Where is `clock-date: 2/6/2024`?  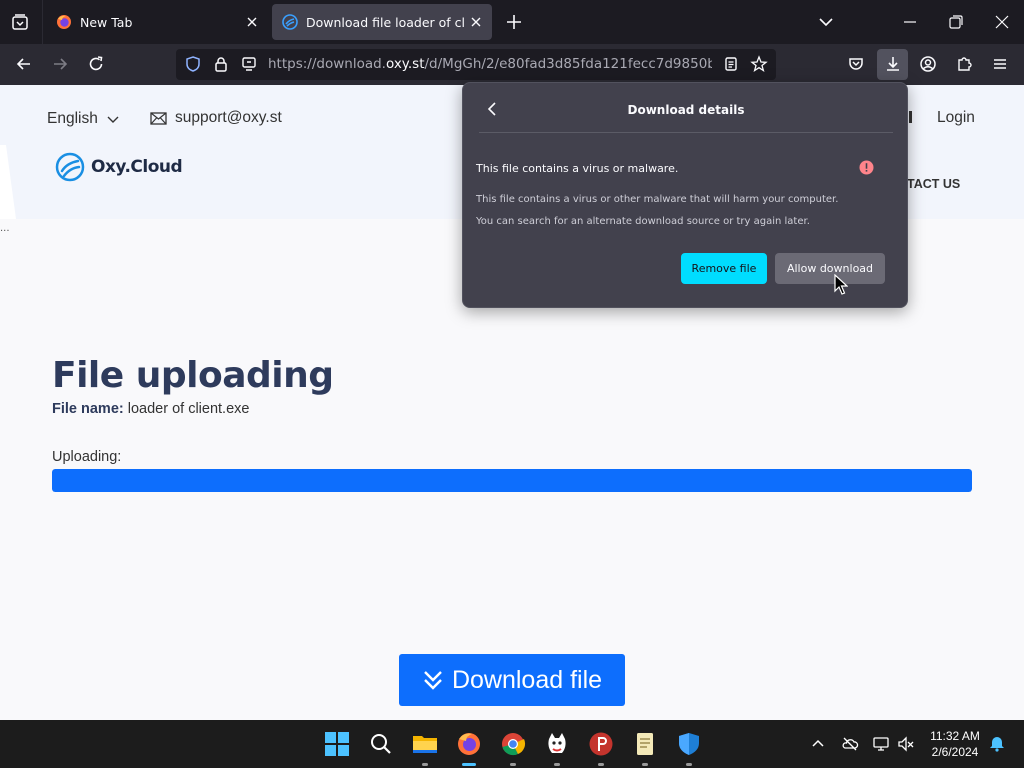
clock-date: 2/6/2024 is located at coordinates (955, 752).